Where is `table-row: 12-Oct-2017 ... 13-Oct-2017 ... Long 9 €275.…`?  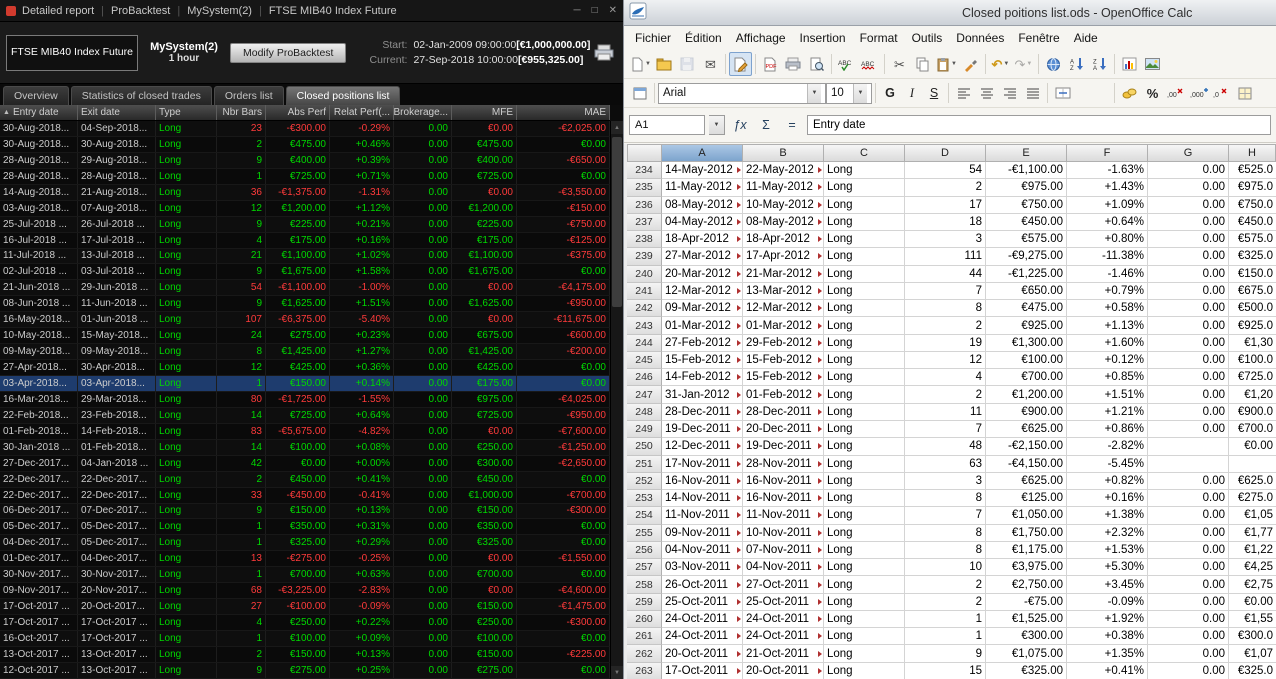 table-row: 12-Oct-2017 ... 13-Oct-2017 ... Long 9 €275.… is located at coordinates (305, 670).